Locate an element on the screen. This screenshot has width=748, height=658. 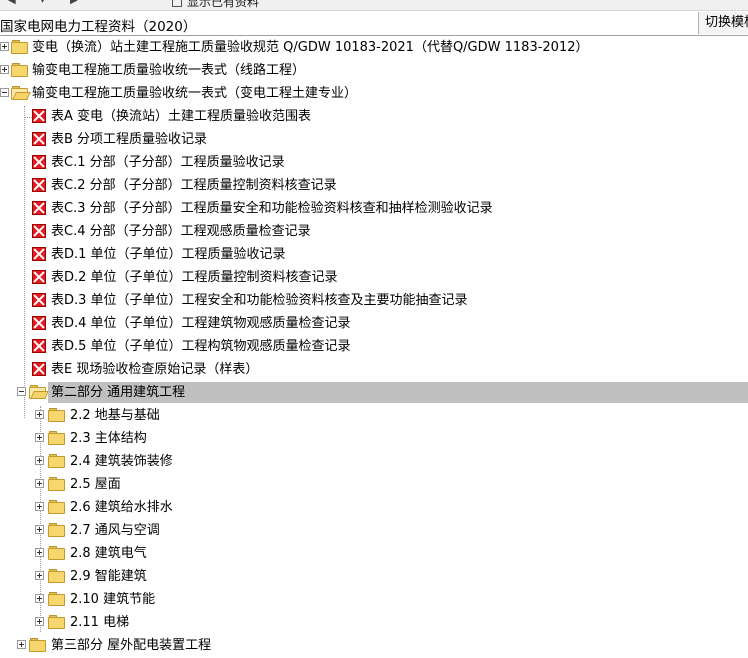
tree-node-label: 2.8 建筑电气 is located at coordinates (108, 553).